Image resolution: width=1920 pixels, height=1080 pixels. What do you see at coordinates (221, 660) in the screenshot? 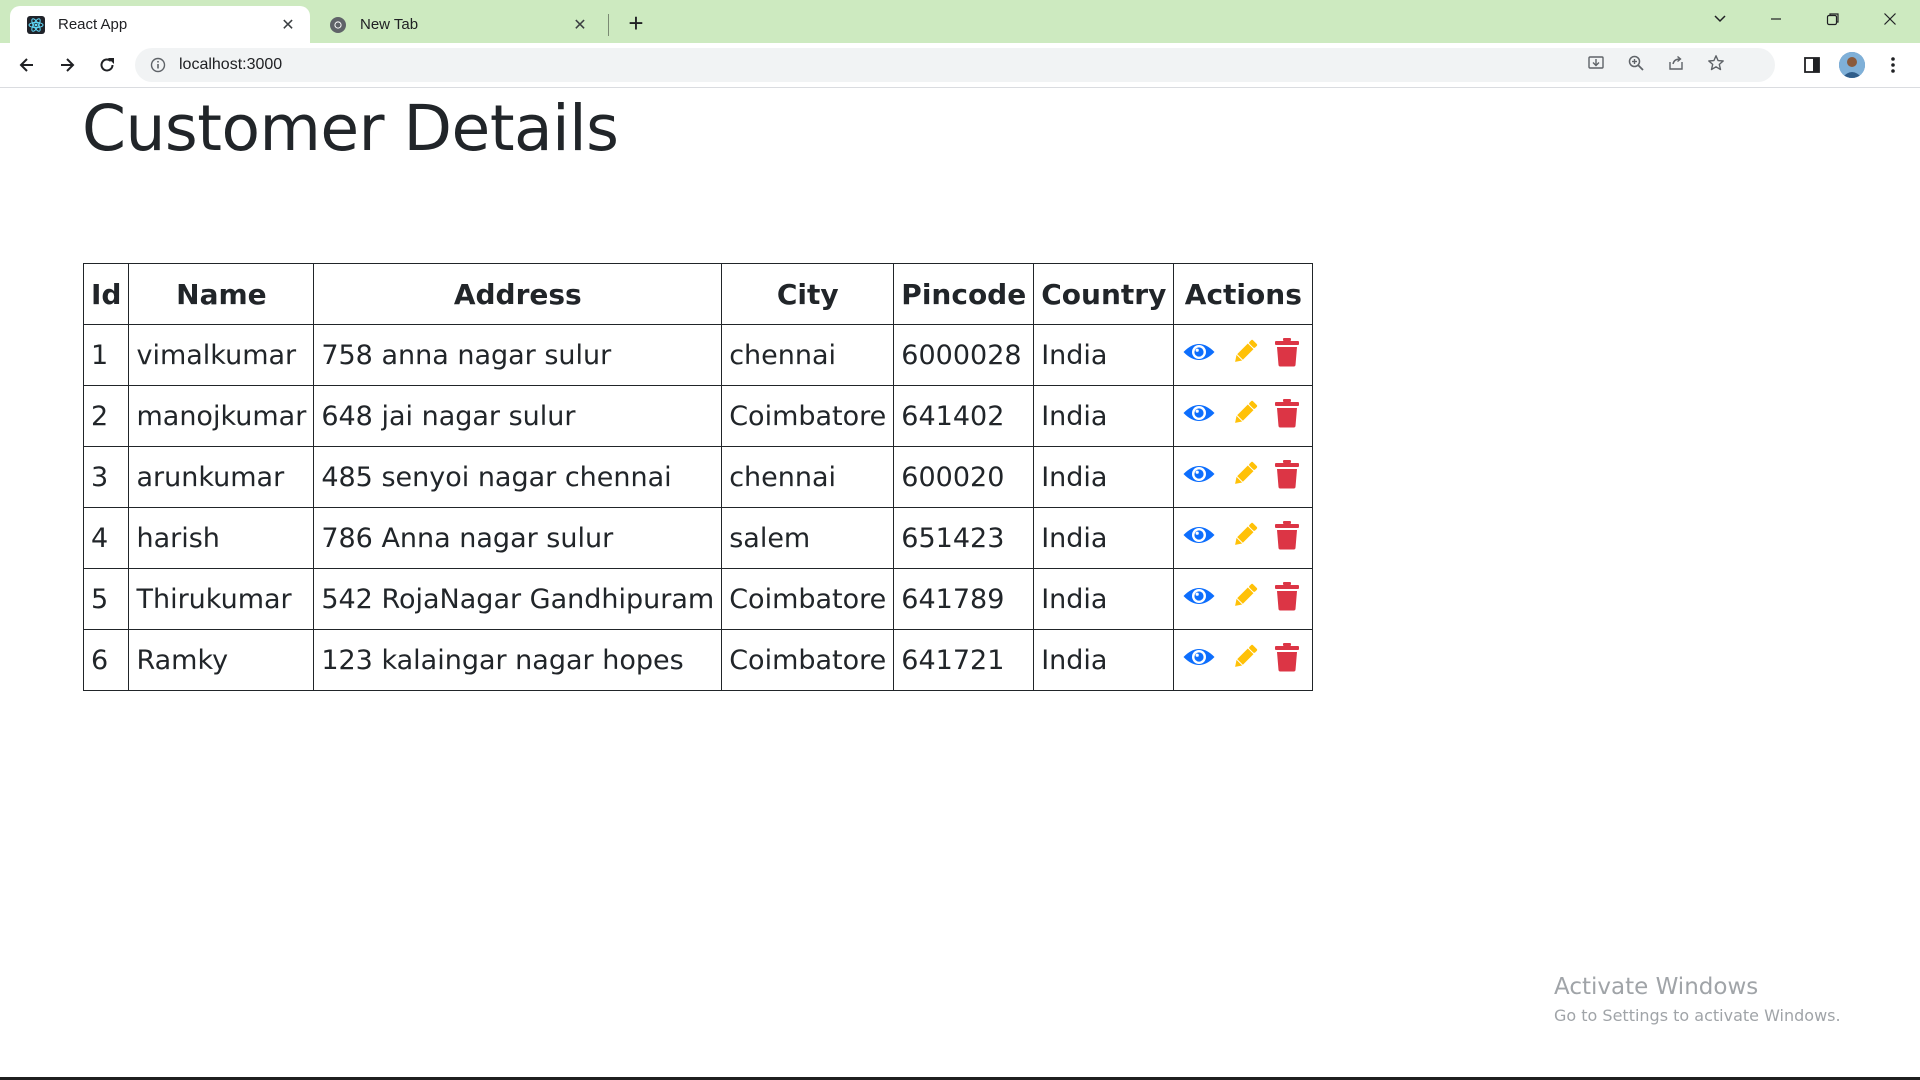
I see `cell-name: Ramky` at bounding box center [221, 660].